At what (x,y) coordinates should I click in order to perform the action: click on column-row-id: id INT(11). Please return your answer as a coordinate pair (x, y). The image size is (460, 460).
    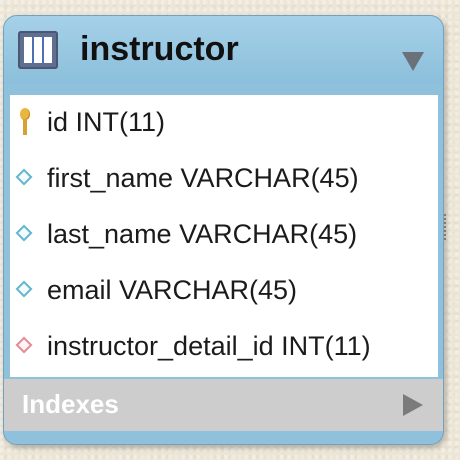
    Looking at the image, I should click on (224, 123).